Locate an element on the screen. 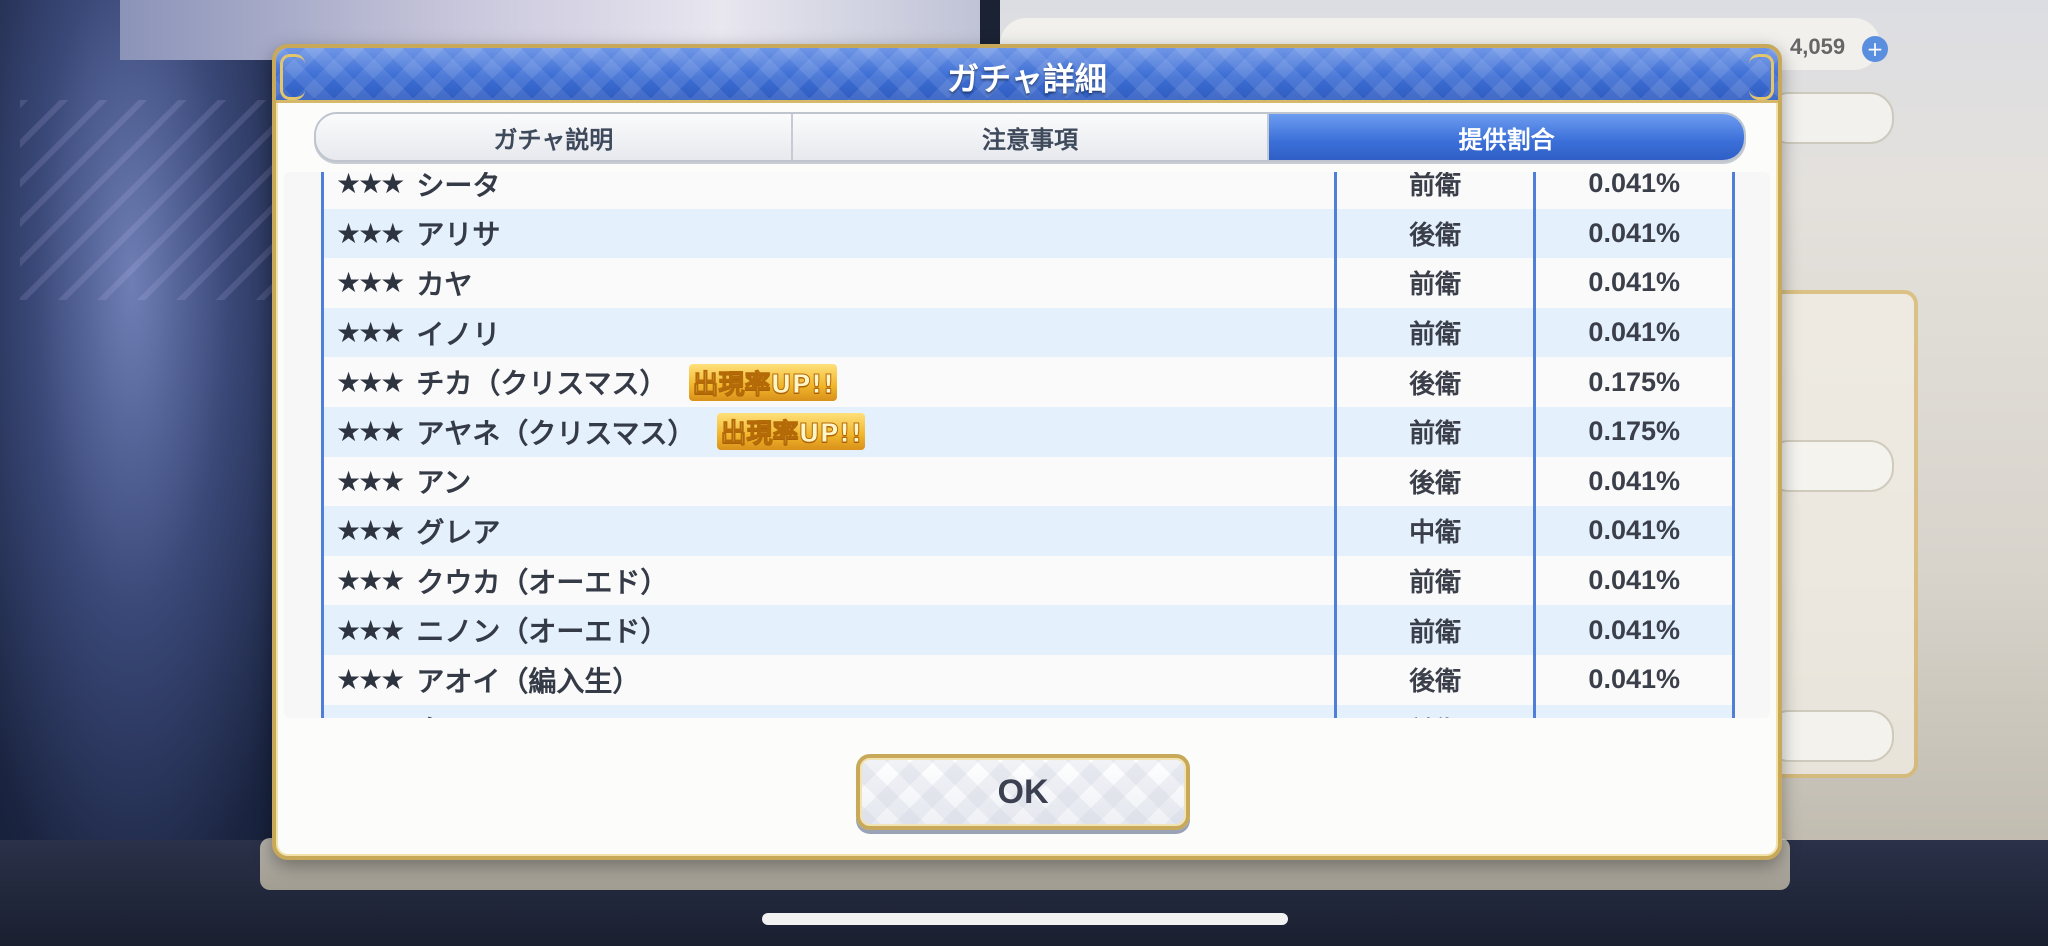 The image size is (2048, 946). table-row: ★★★ クロエ 前衛0.041% is located at coordinates (1028, 711).